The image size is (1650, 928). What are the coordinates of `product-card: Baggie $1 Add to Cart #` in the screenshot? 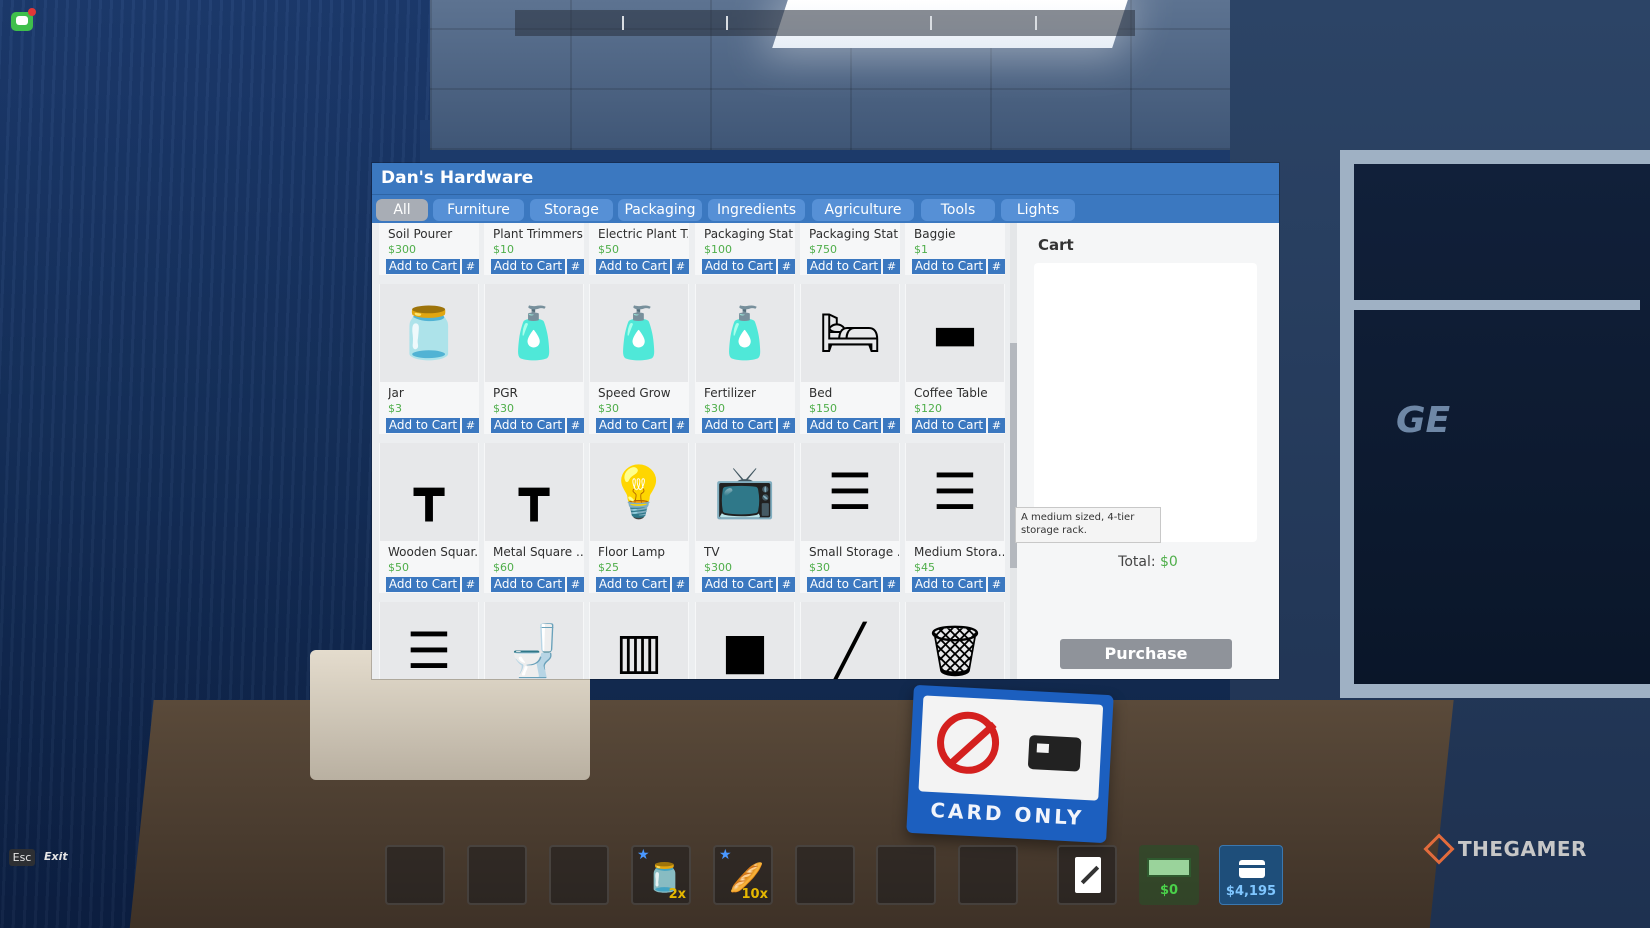 It's located at (955, 249).